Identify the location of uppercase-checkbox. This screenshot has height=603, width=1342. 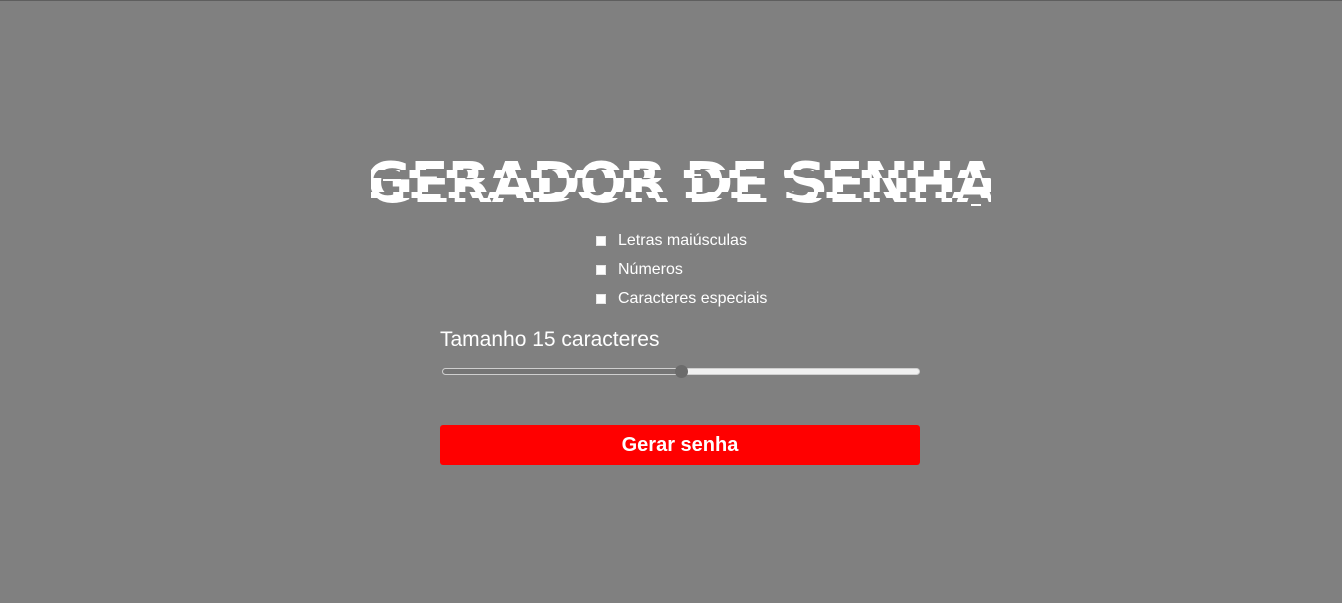
(601, 240).